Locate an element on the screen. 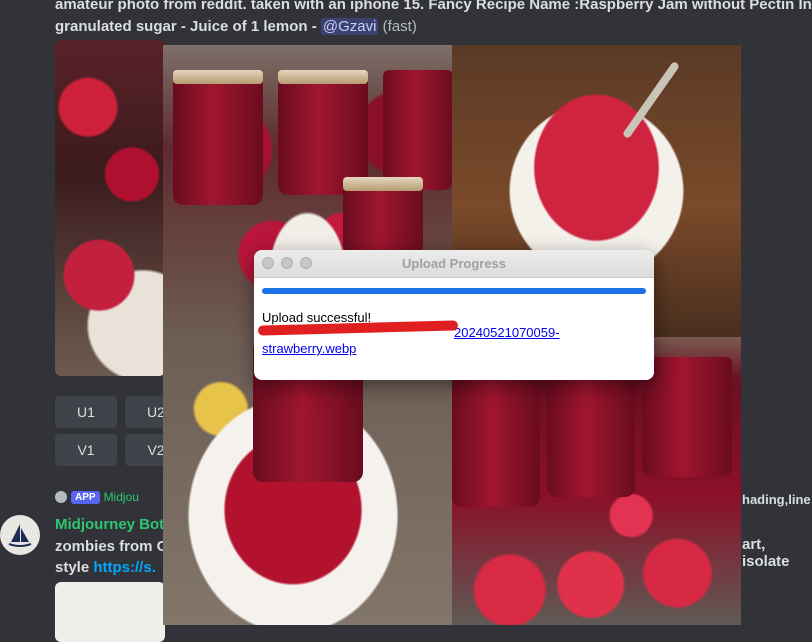 The height and width of the screenshot is (642, 812). variation-1-button: V1 is located at coordinates (86, 450).